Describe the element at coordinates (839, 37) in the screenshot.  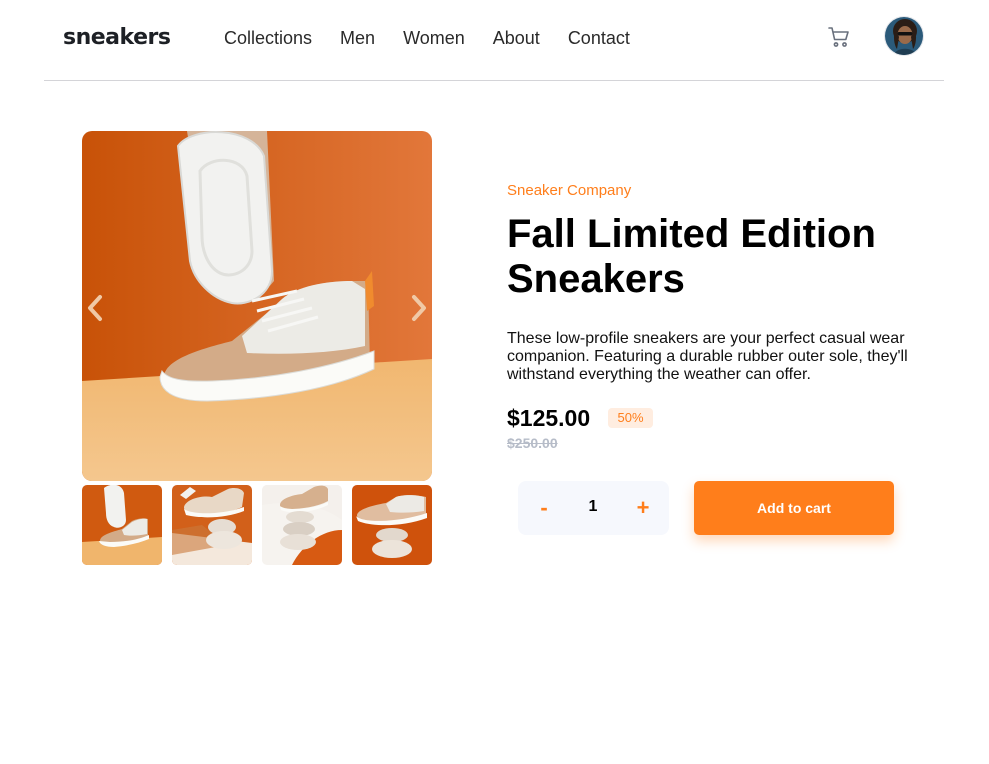
I see `cart-icon` at that location.